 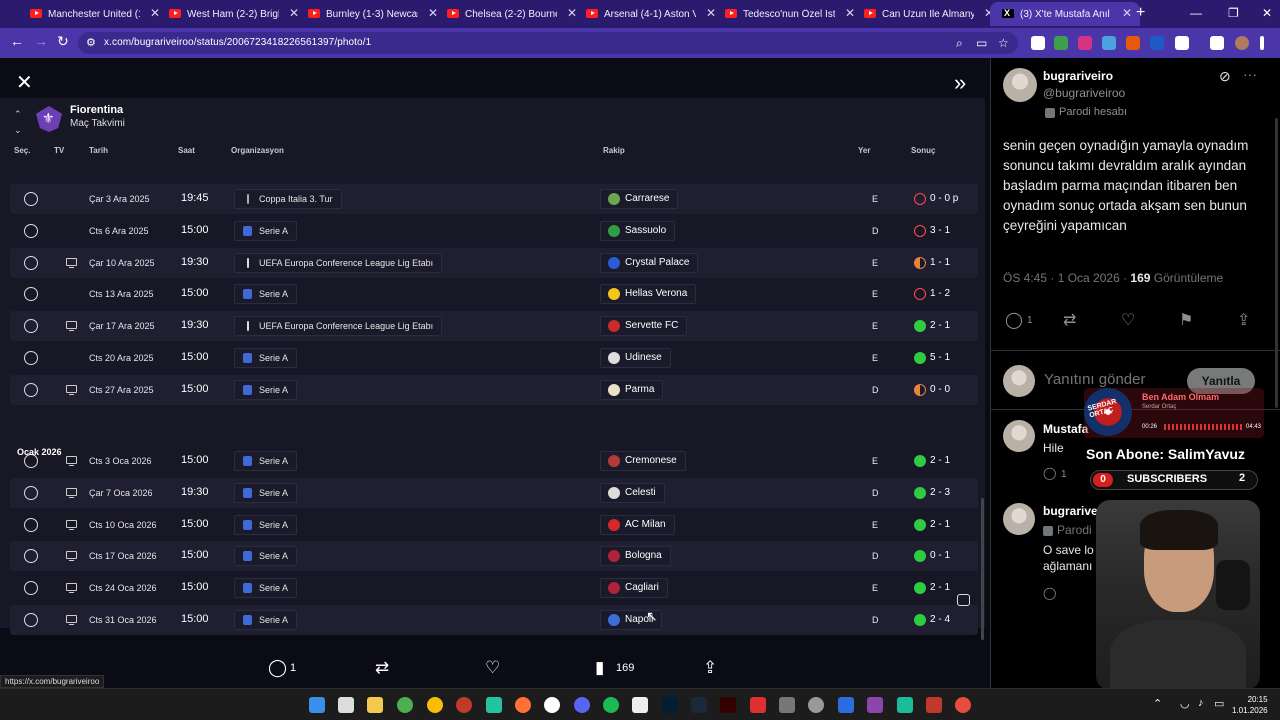 I want to click on fixture-opponent: Carrarese, so click(x=639, y=199).